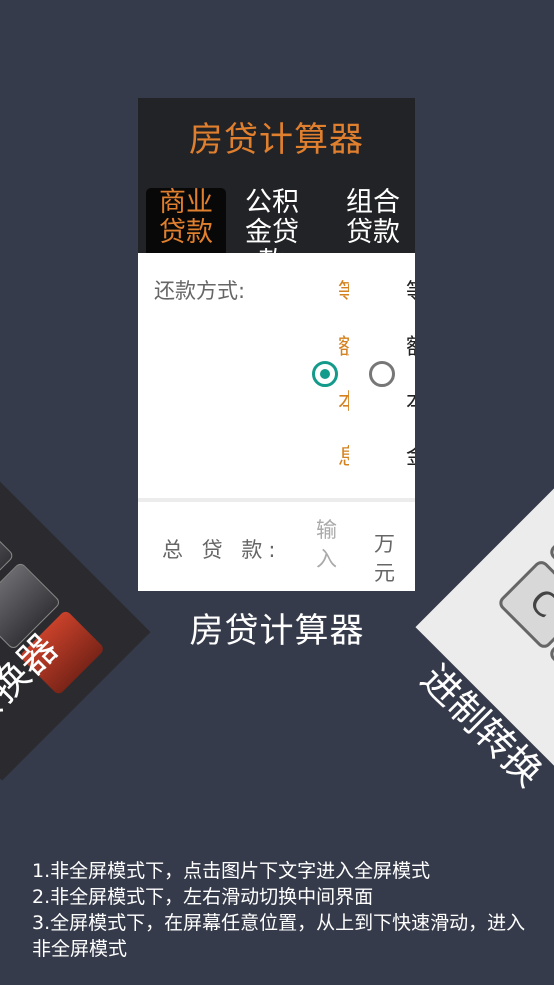 This screenshot has width=554, height=985. Describe the element at coordinates (200, 291) in the screenshot. I see `repayment-method-label: 还款方式:` at that location.